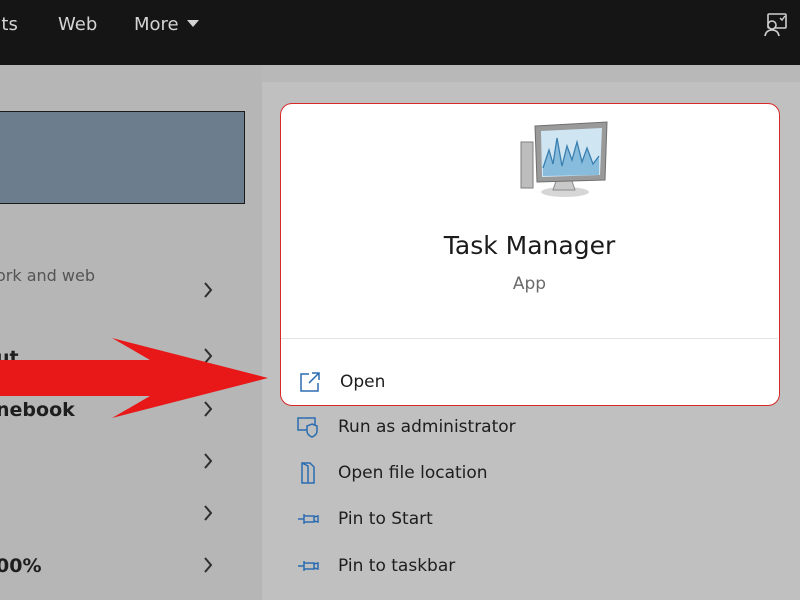  Describe the element at coordinates (134, 378) in the screenshot. I see `red-arrow-icon` at that location.